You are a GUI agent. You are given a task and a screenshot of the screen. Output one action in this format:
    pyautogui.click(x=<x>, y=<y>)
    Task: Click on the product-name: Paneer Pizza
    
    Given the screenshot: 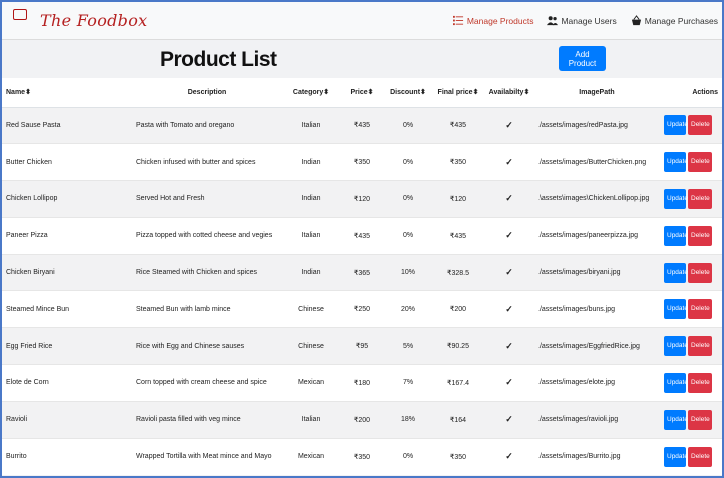 What is the action you would take?
    pyautogui.click(x=67, y=235)
    